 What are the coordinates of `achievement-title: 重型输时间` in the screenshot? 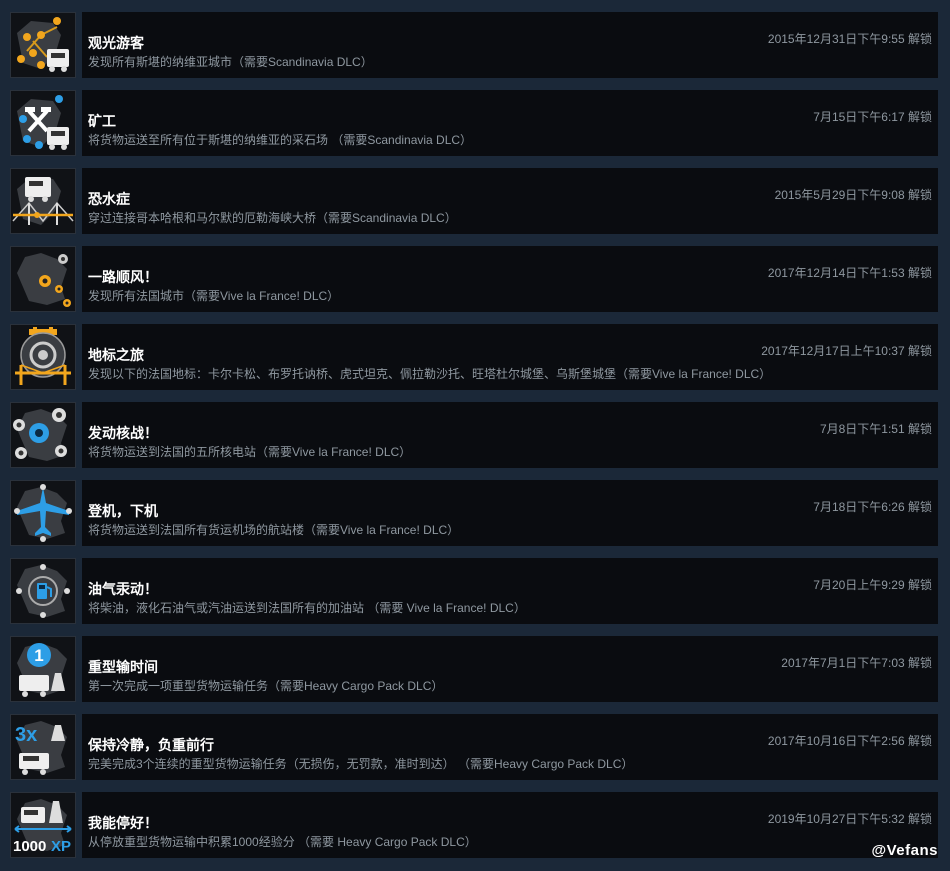 It's located at (123, 667).